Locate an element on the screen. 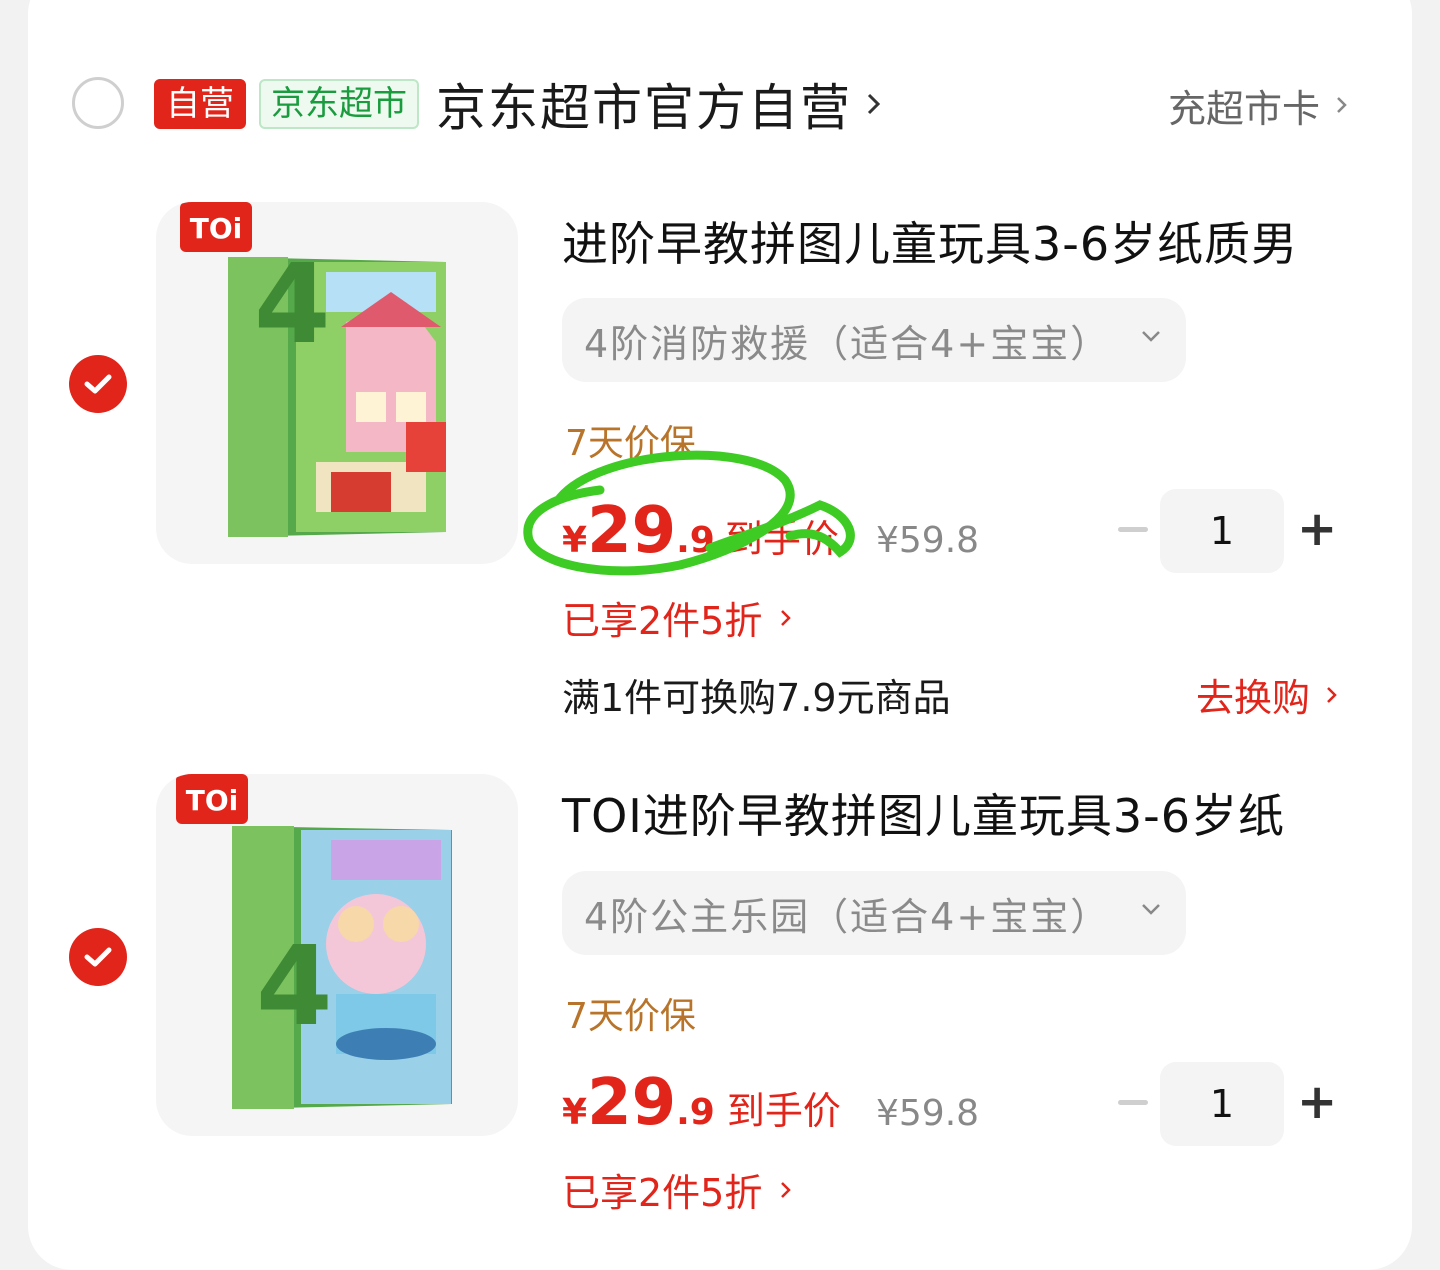  price-decimal: .9 is located at coordinates (695, 1112).